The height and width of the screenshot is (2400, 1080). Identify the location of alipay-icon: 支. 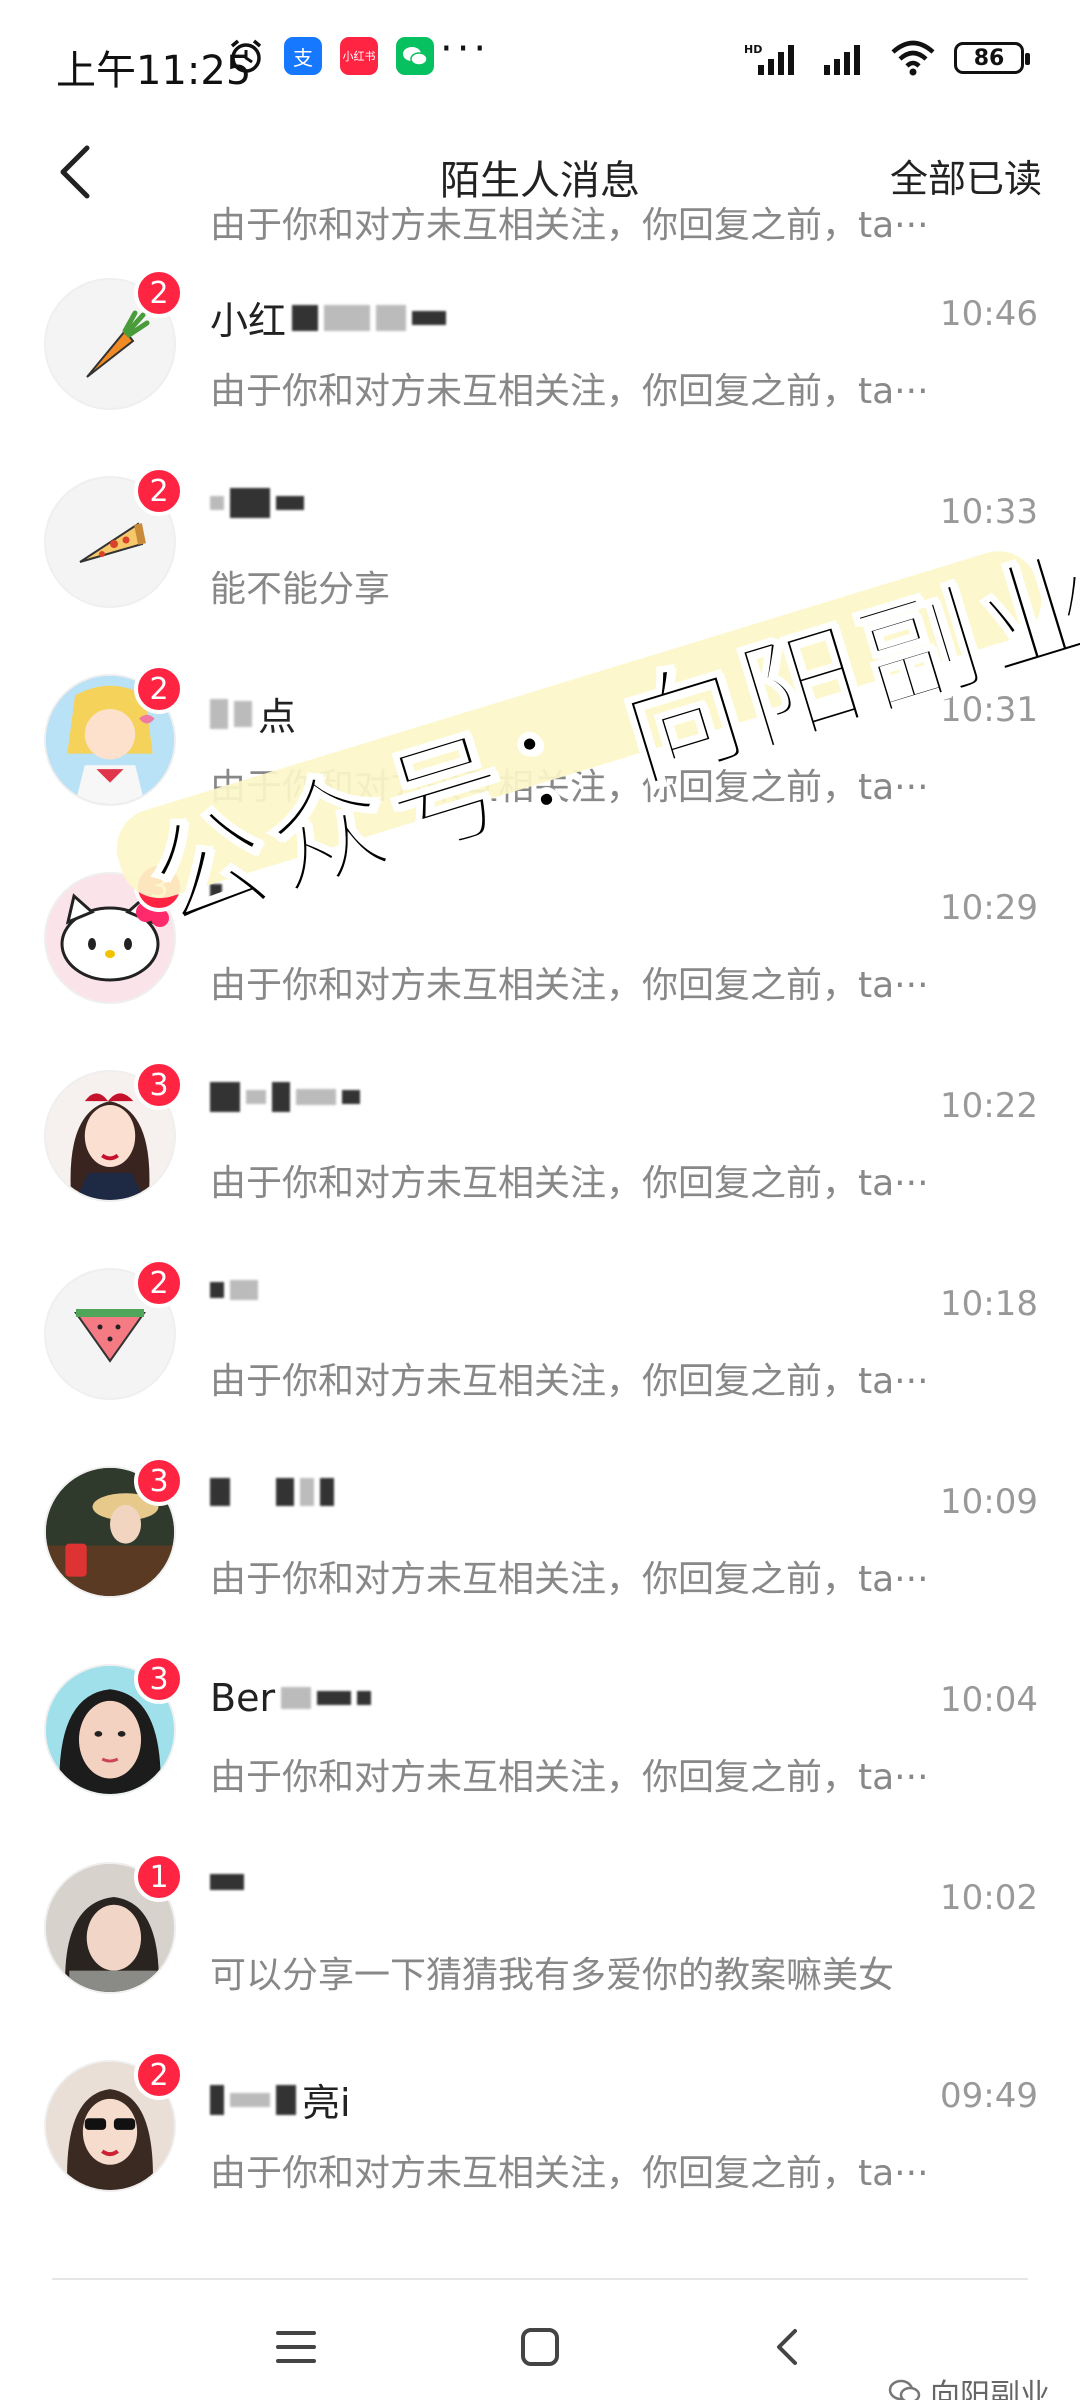
(303, 56).